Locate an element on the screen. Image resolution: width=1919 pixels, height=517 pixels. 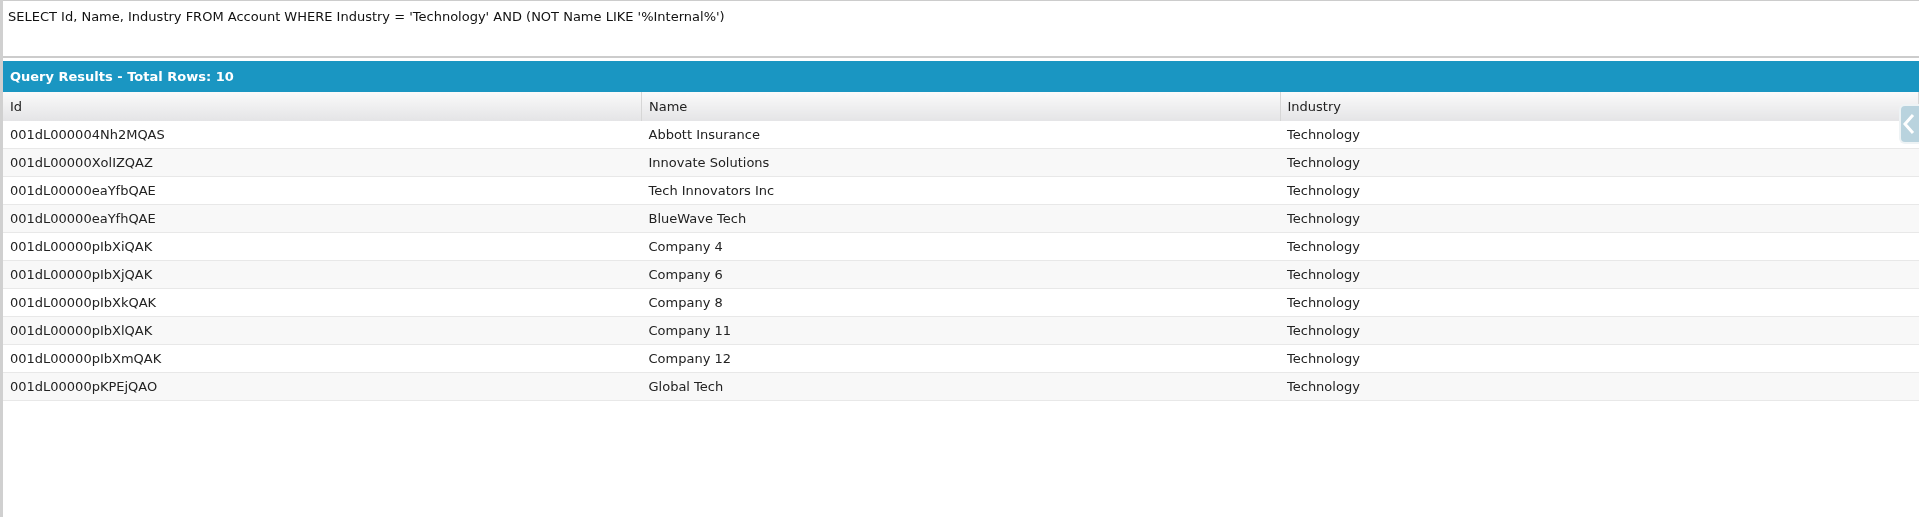
table-cell: Innovate Solutions is located at coordinates (960, 162).